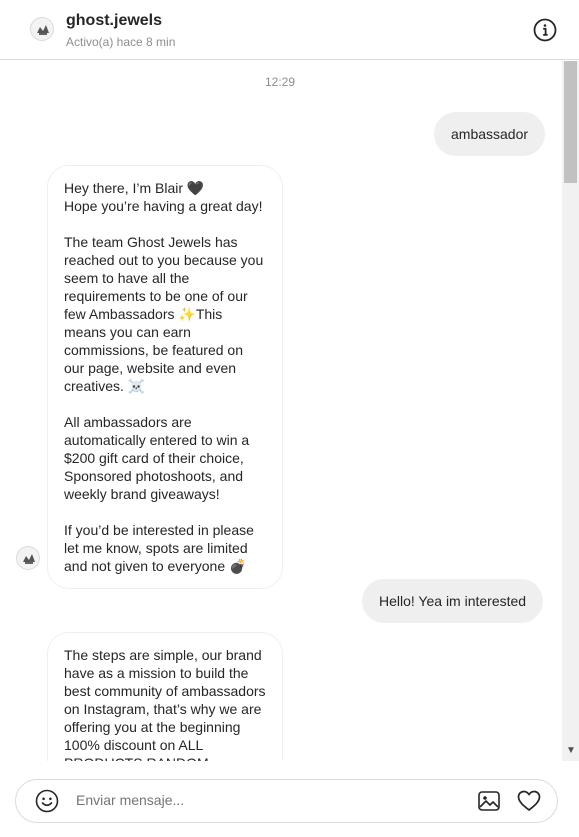 This screenshot has height=837, width=579. What do you see at coordinates (545, 30) in the screenshot?
I see `info-icon` at bounding box center [545, 30].